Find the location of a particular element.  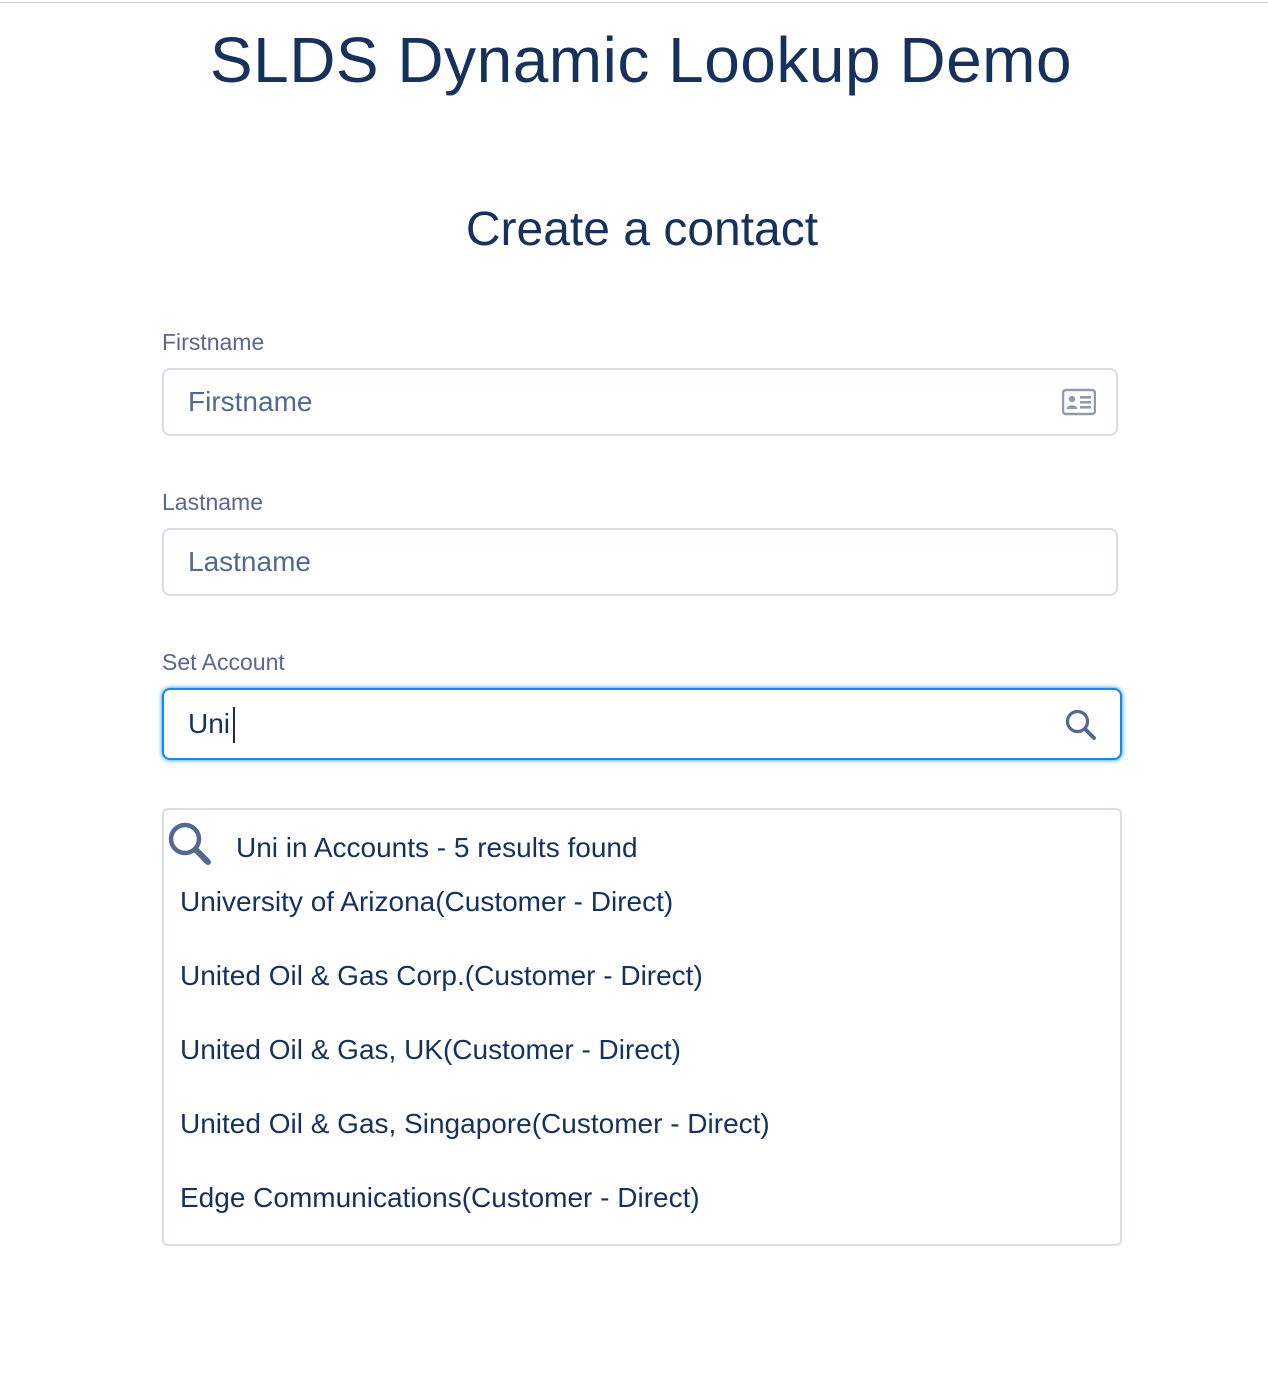

account-label: Set Account is located at coordinates (223, 662).